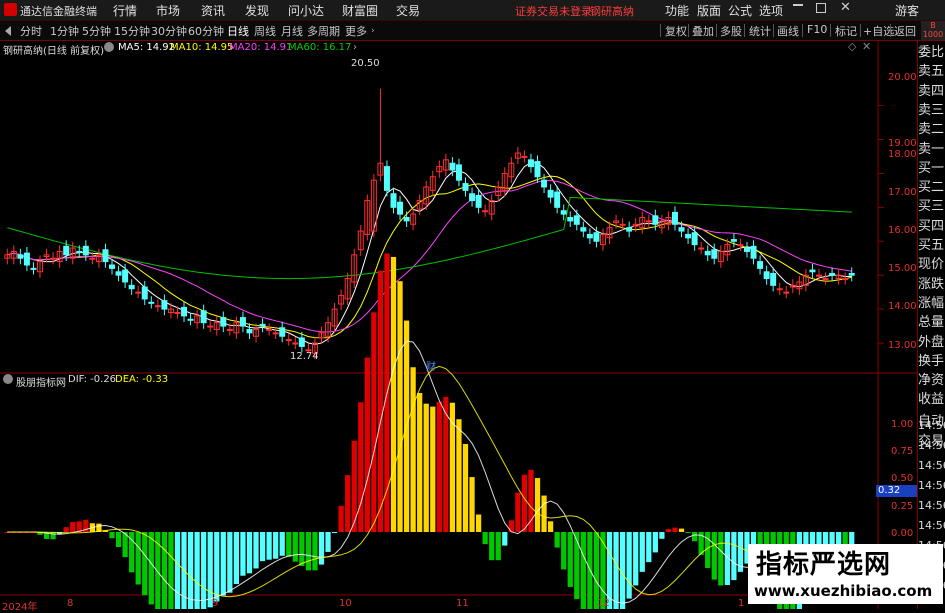 This screenshot has width=945, height=613. What do you see at coordinates (360, 10) in the screenshot?
I see `menu-item-caifuquan: 财富圈` at bounding box center [360, 10].